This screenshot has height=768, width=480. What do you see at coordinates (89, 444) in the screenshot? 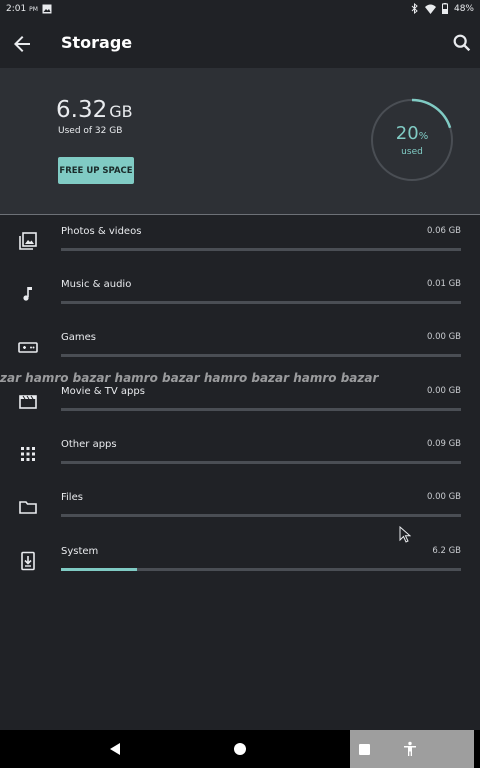
I see `category-name: Other apps` at bounding box center [89, 444].